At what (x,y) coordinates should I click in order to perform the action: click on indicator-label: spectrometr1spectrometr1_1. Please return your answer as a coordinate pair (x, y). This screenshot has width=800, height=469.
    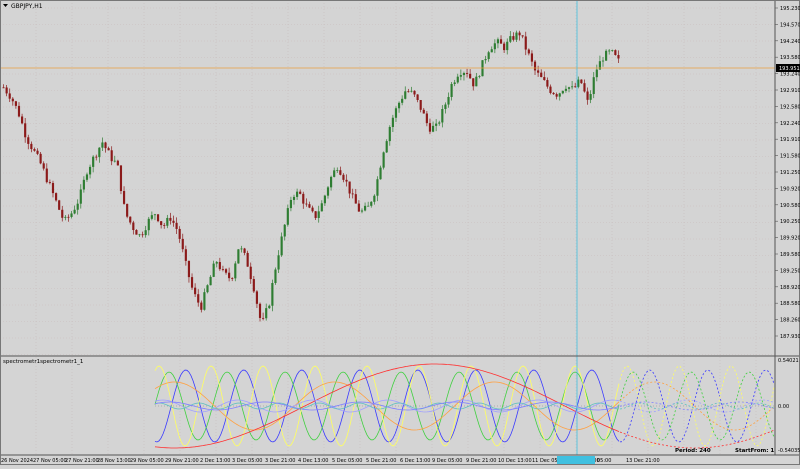
    Looking at the image, I should click on (43, 362).